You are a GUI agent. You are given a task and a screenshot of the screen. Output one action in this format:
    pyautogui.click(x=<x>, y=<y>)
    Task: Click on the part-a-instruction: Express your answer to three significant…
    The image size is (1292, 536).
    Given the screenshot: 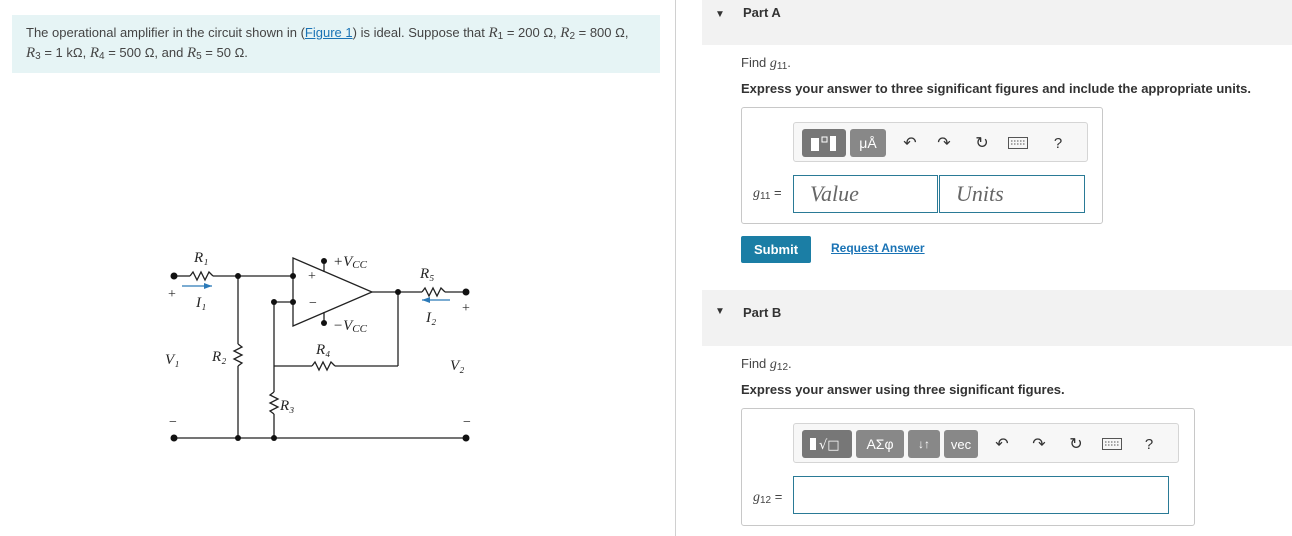 What is the action you would take?
    pyautogui.click(x=996, y=88)
    